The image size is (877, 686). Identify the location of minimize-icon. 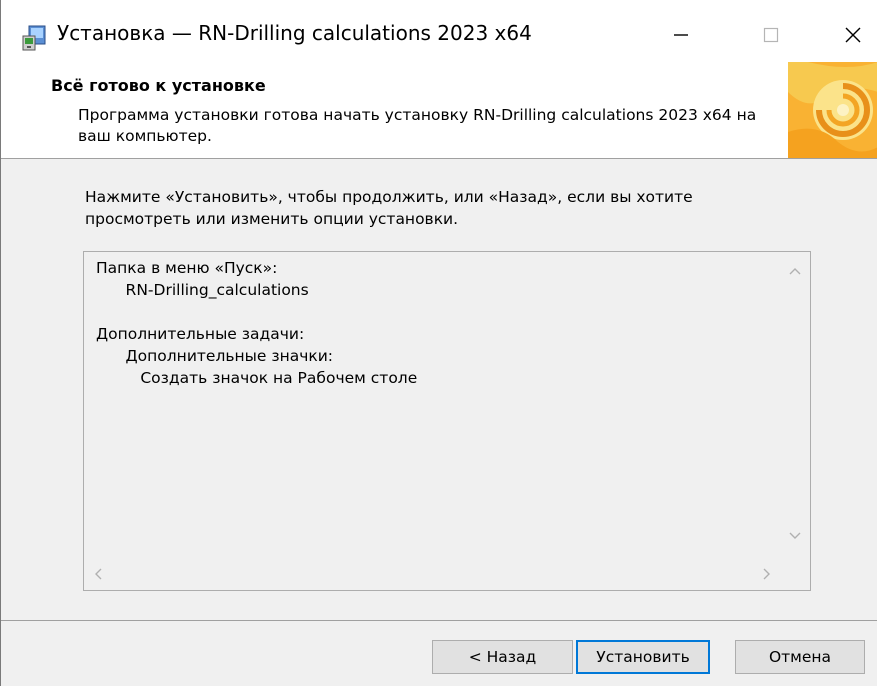
(681, 35).